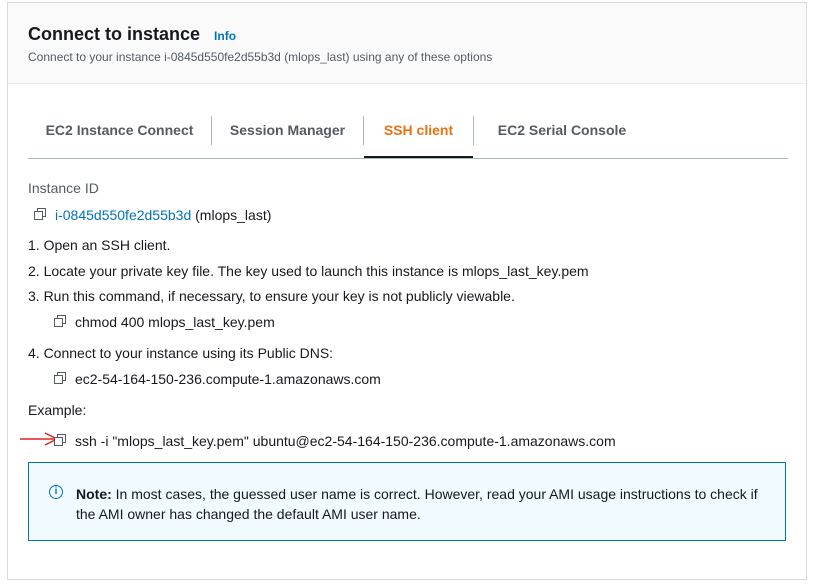 The image size is (814, 585). Describe the element at coordinates (175, 322) in the screenshot. I see `chmod-command: chmod 400 mlops_last_key.pem` at that location.